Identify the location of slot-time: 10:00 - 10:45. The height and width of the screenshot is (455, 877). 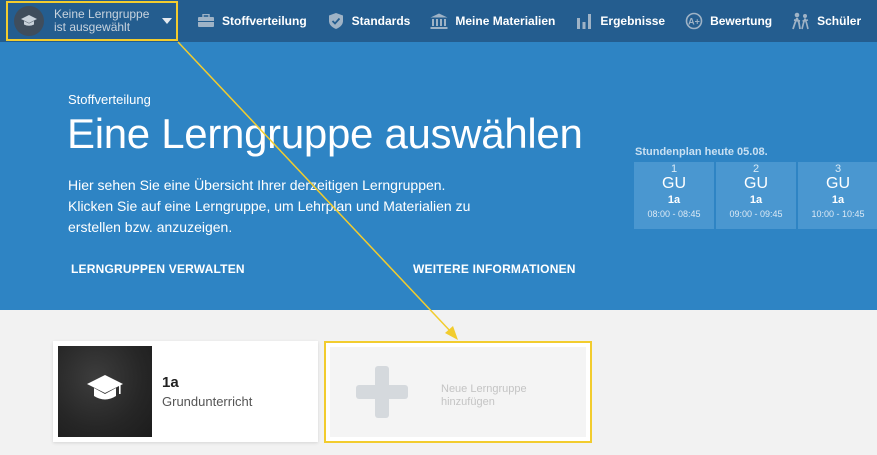
(838, 214).